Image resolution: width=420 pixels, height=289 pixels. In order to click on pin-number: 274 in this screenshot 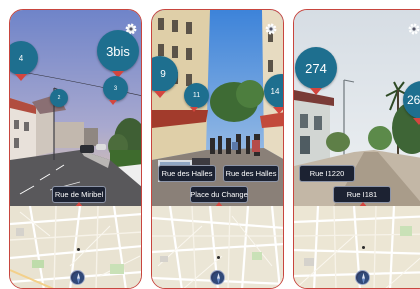, I will do `click(316, 68)`.